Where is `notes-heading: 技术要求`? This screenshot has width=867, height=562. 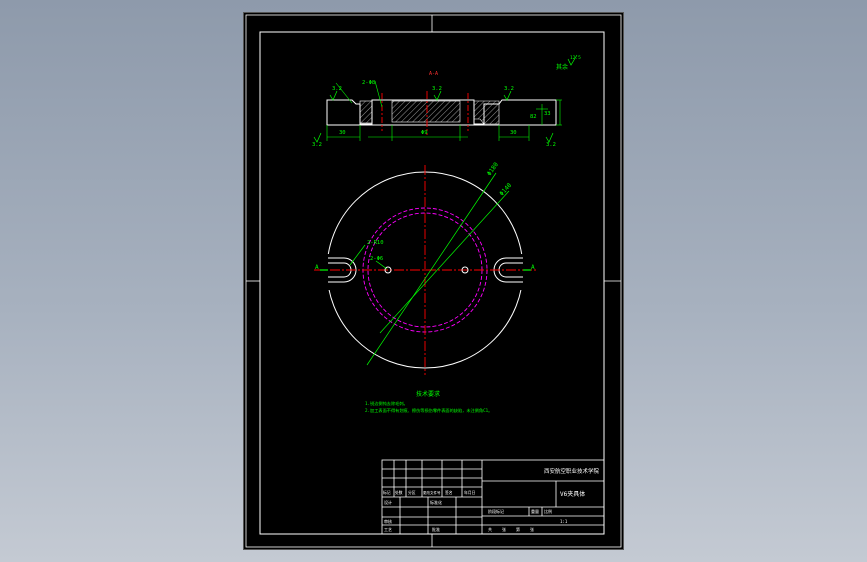 notes-heading: 技术要求 is located at coordinates (428, 394).